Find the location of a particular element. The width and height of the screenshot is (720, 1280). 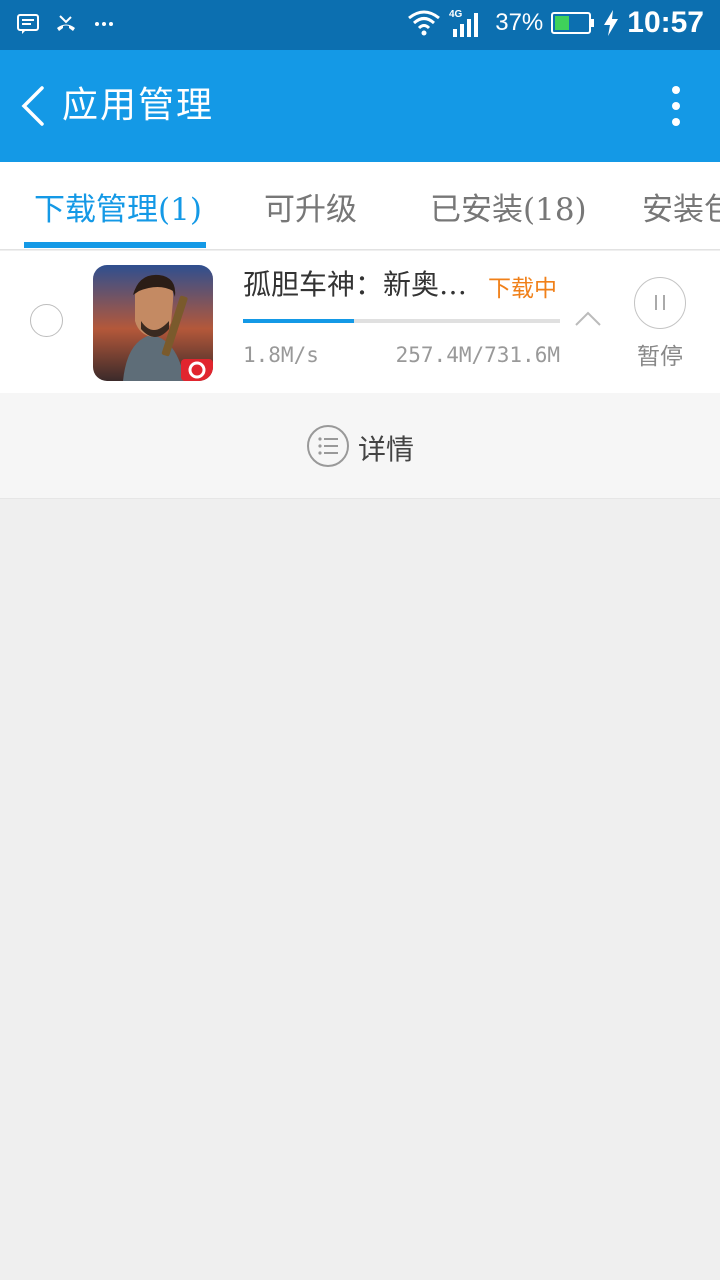

details-label: 详情 is located at coordinates (386, 449).